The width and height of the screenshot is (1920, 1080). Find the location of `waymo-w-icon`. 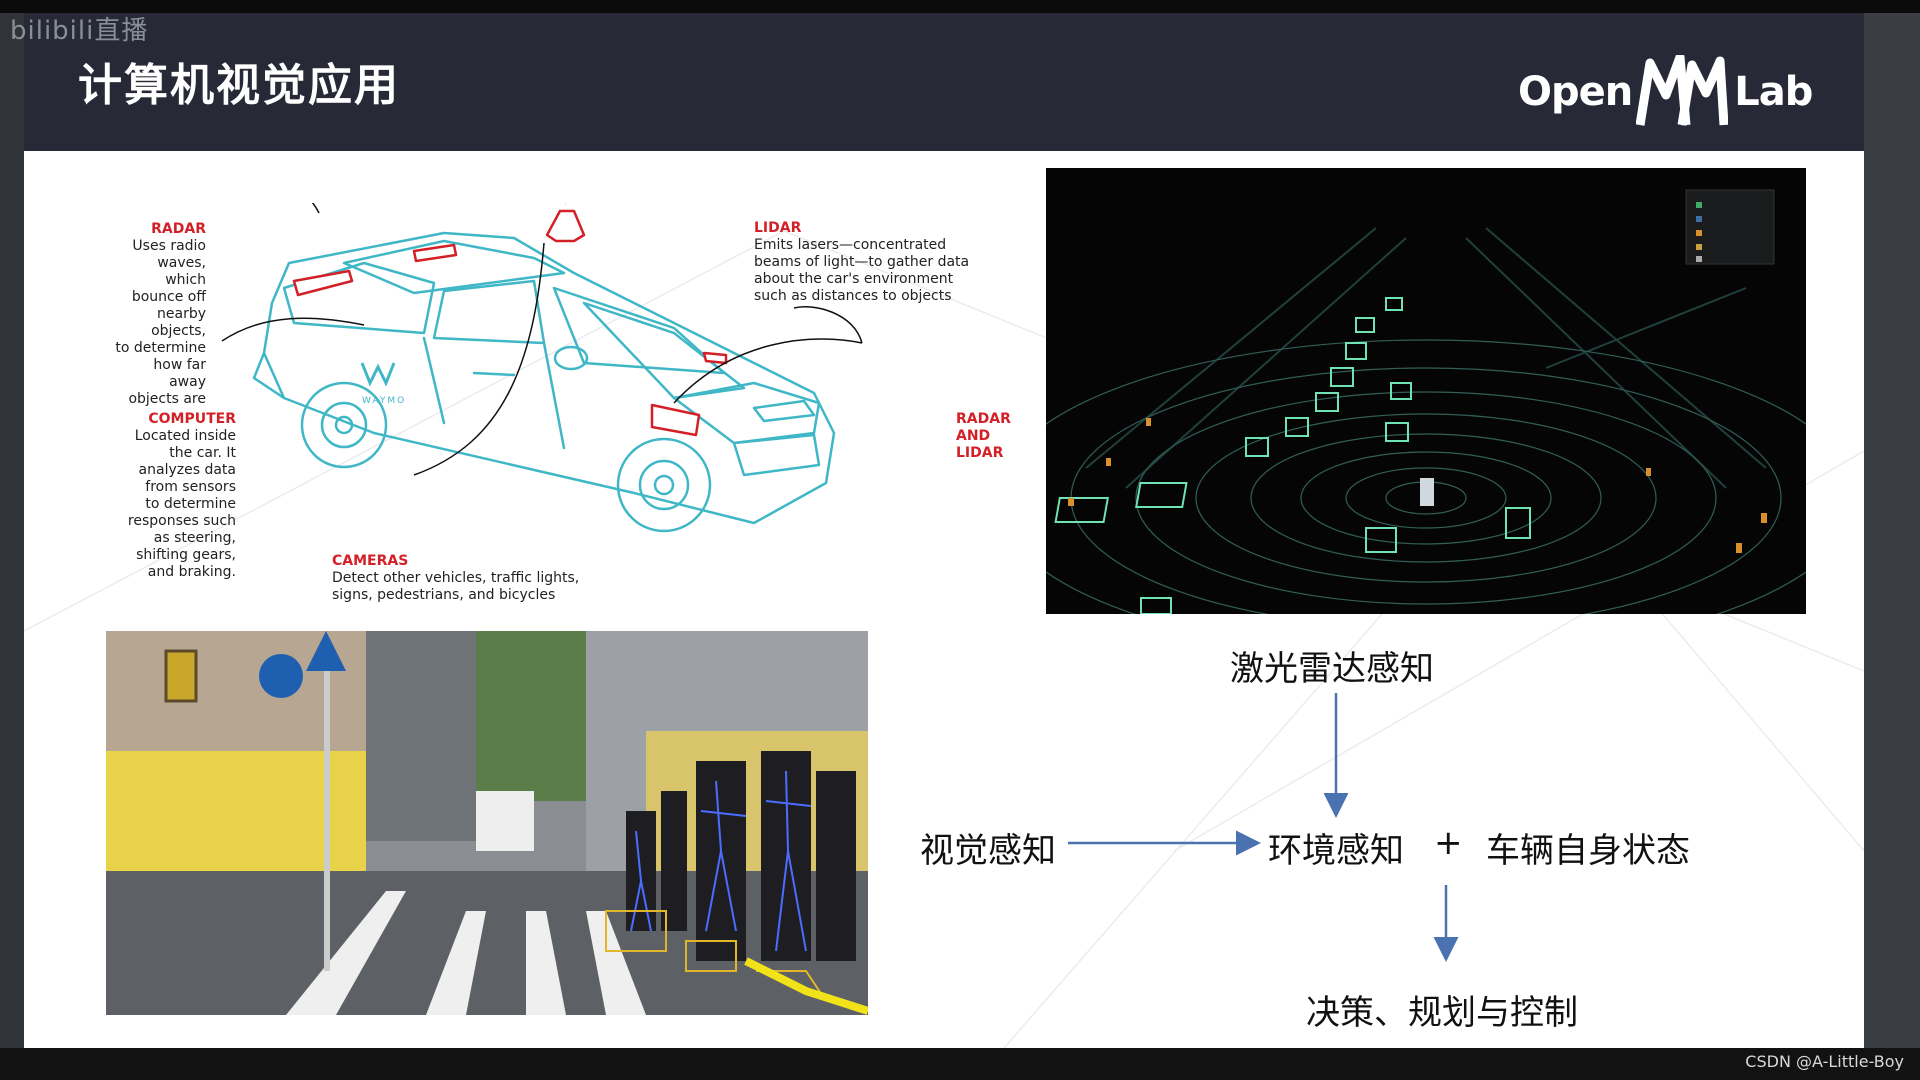

waymo-w-icon is located at coordinates (378, 374).